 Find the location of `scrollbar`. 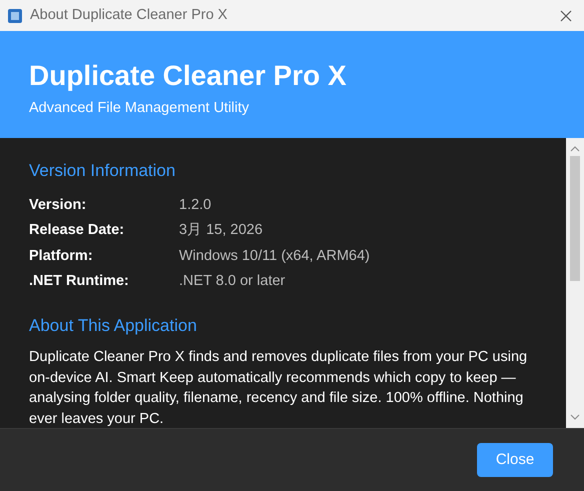

scrollbar is located at coordinates (575, 283).